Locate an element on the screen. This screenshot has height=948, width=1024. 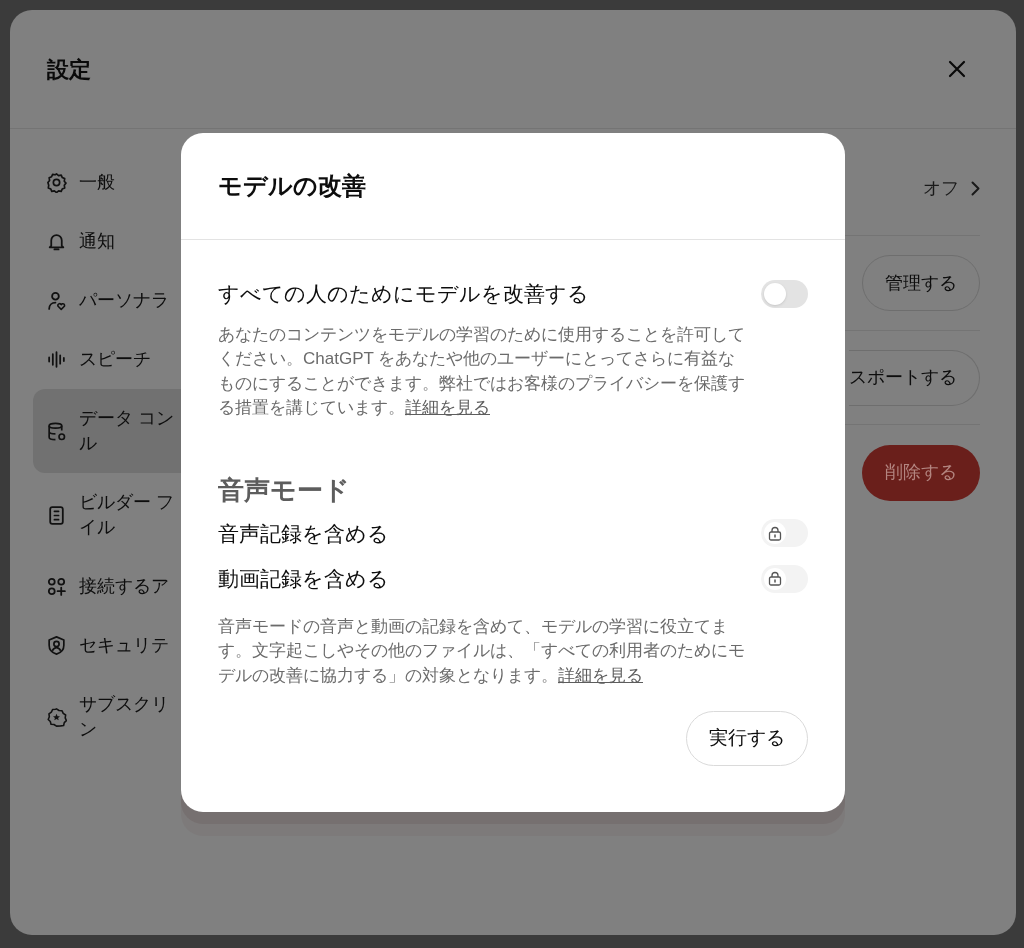
value-selector: オフ is located at coordinates (951, 182).